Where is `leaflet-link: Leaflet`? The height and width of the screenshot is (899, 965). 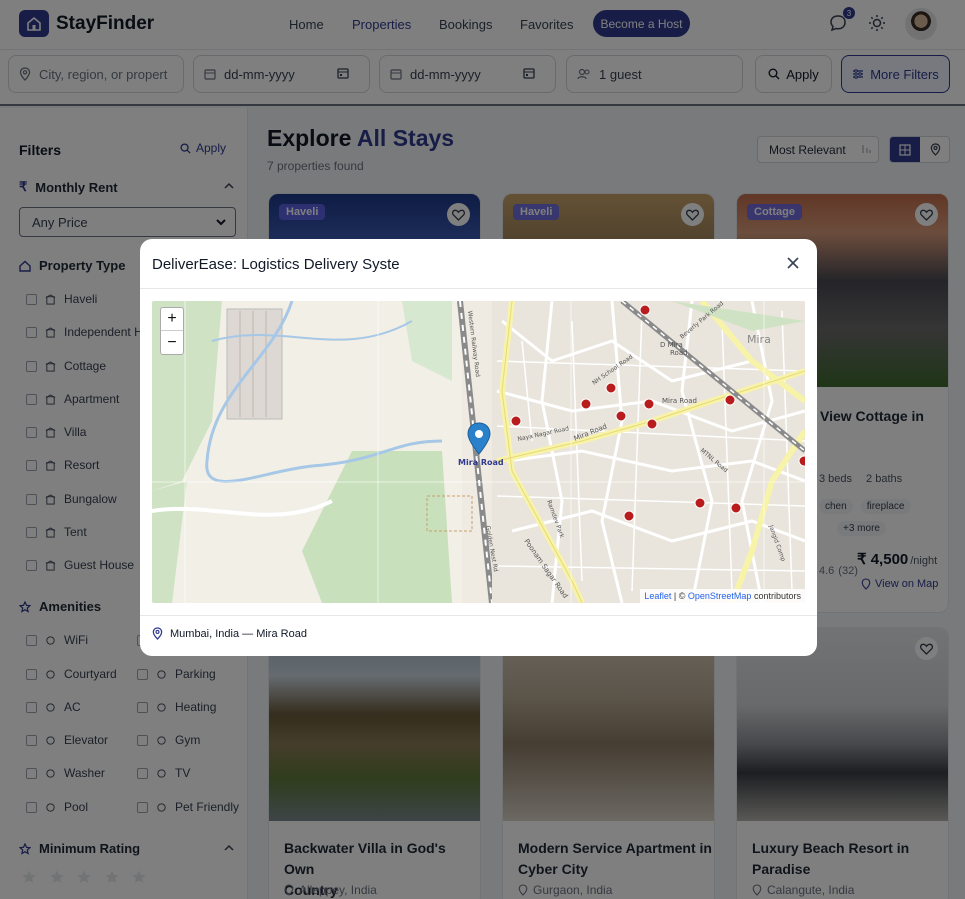
leaflet-link: Leaflet is located at coordinates (657, 596).